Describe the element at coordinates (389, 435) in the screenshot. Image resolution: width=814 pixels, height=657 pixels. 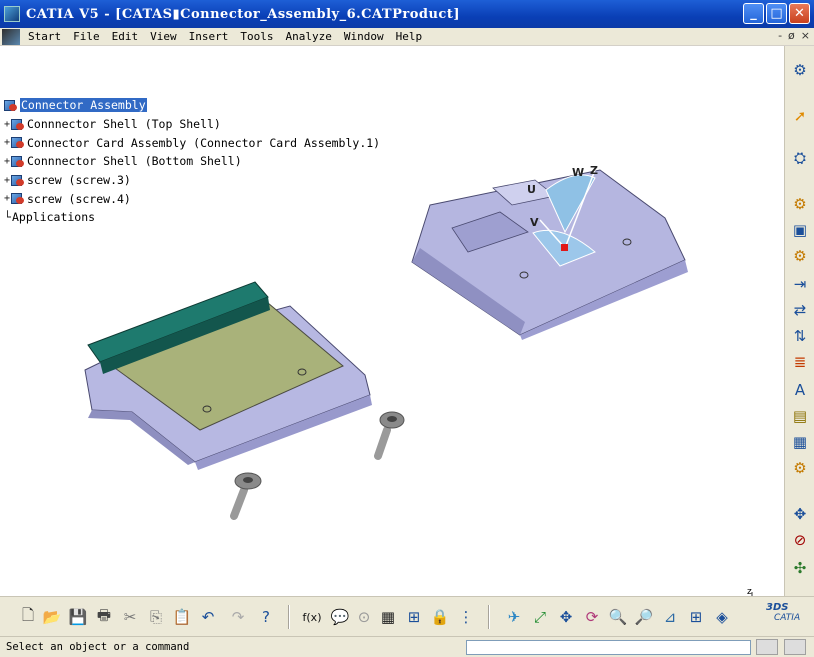
I see `screw-3-part` at that location.